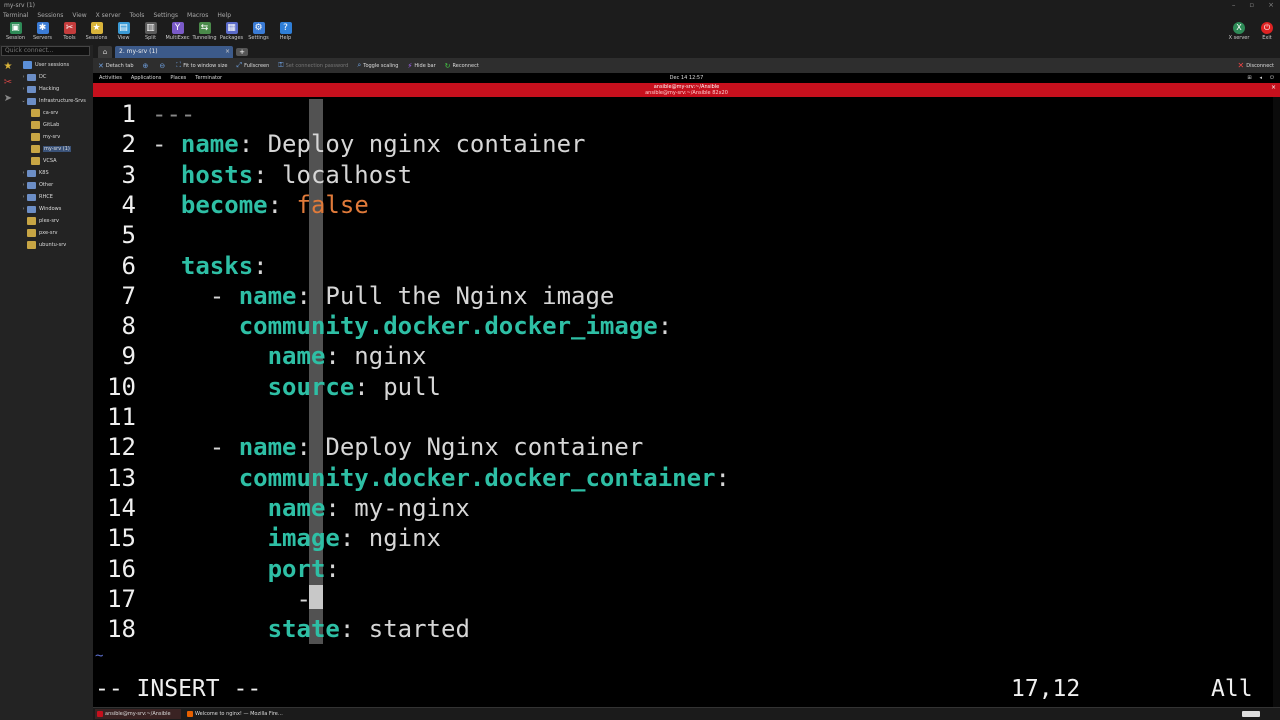  What do you see at coordinates (96, 38) in the screenshot?
I see `toolbar-label: Sessions` at bounding box center [96, 38].